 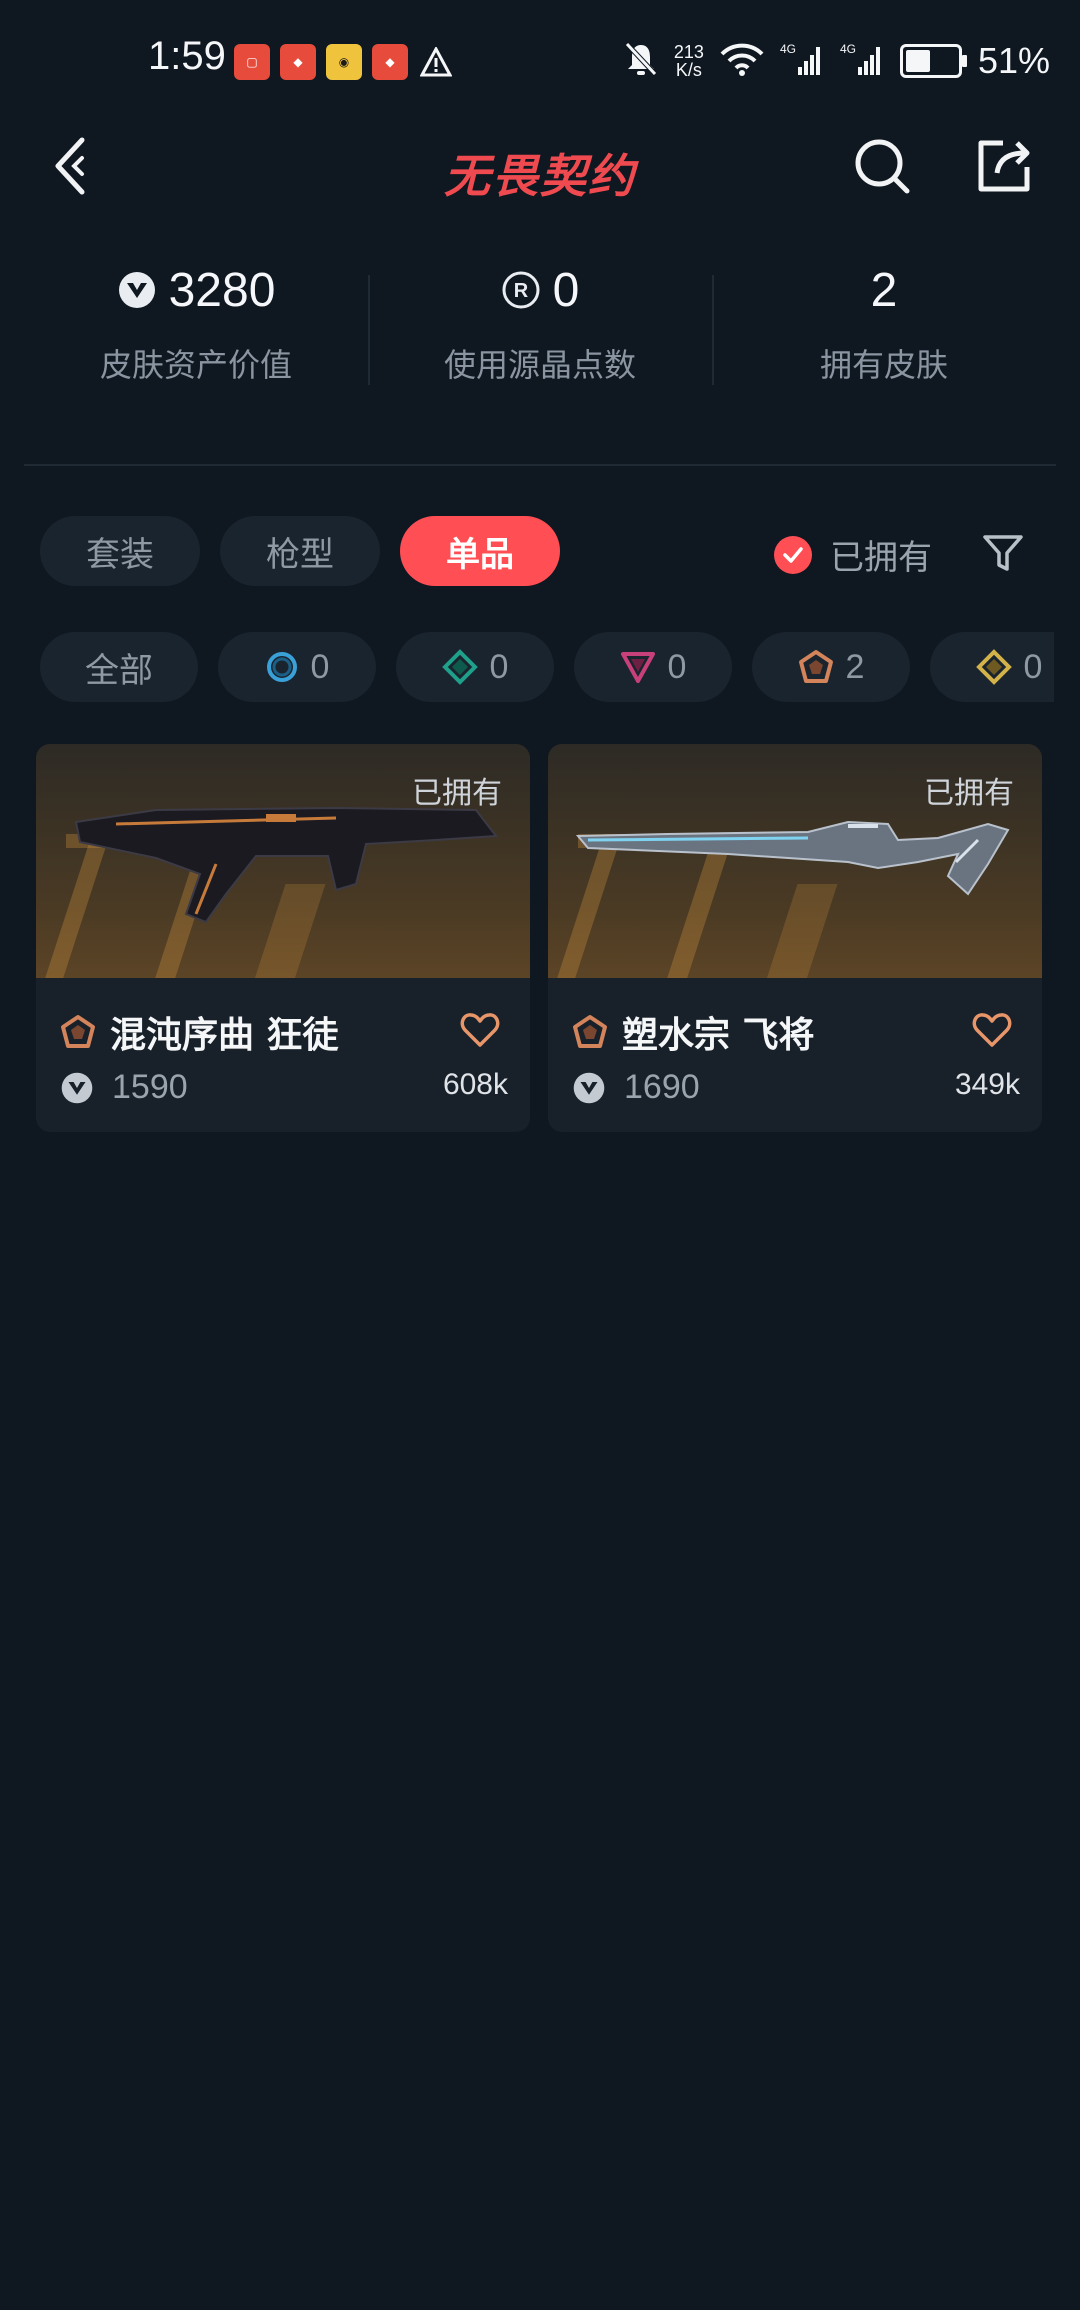 I want to click on skin-price: 1690, so click(x=662, y=1087).